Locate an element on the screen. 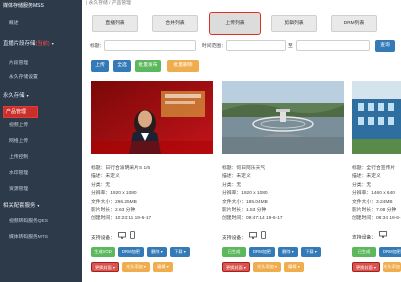 The height and width of the screenshot is (282, 401). video-title: 标题：日行合渝明采片S 1/6 is located at coordinates (121, 168).